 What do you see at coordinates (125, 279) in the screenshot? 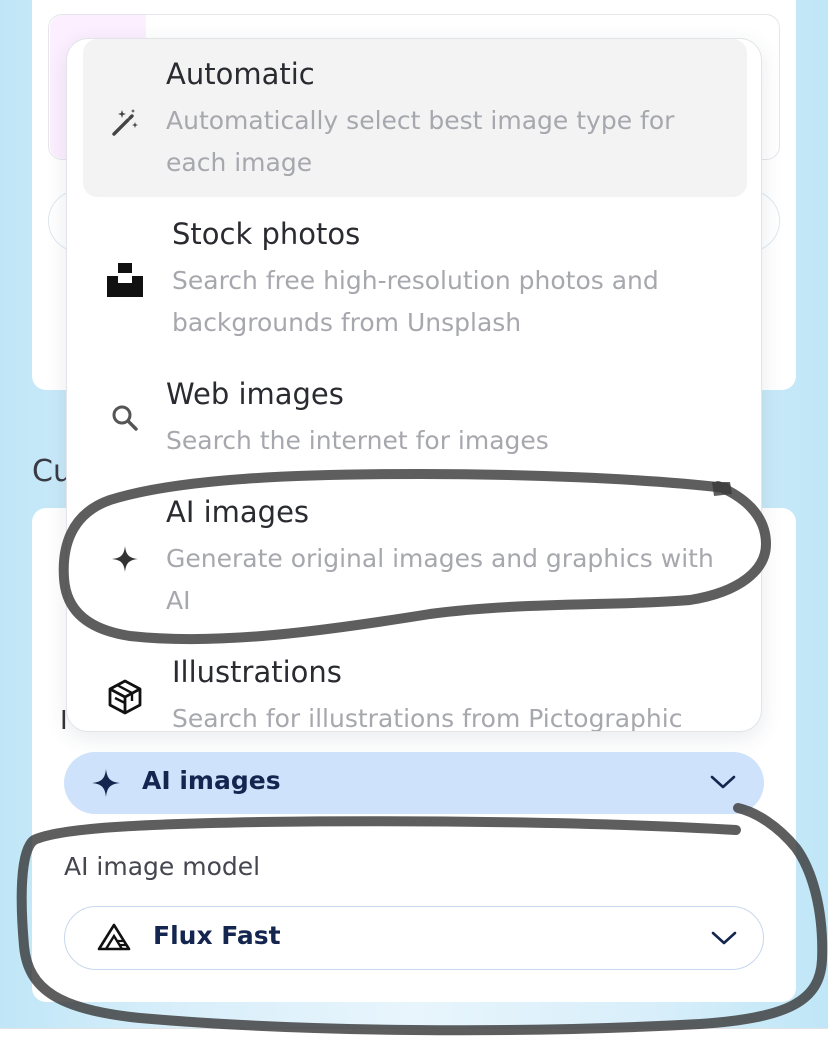
I see `unsplash-logo-icon` at bounding box center [125, 279].